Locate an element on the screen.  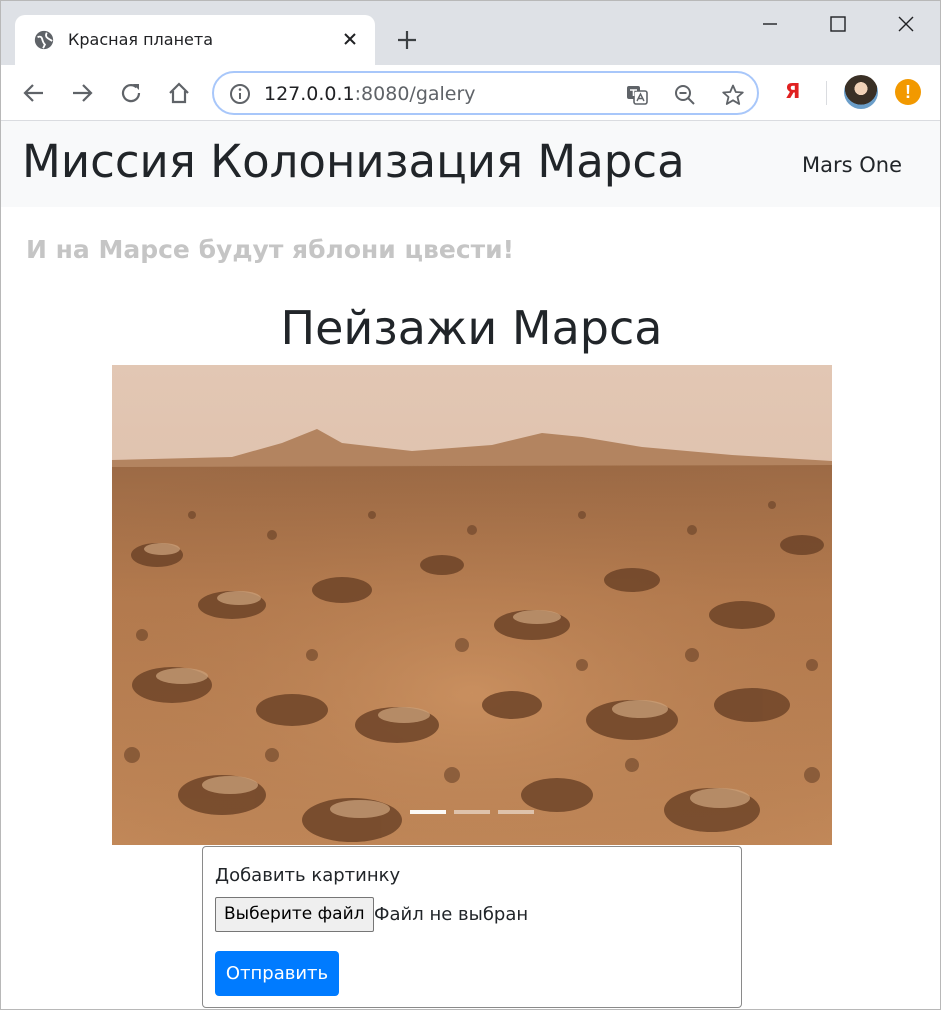
window-close-icon is located at coordinates (906, 24).